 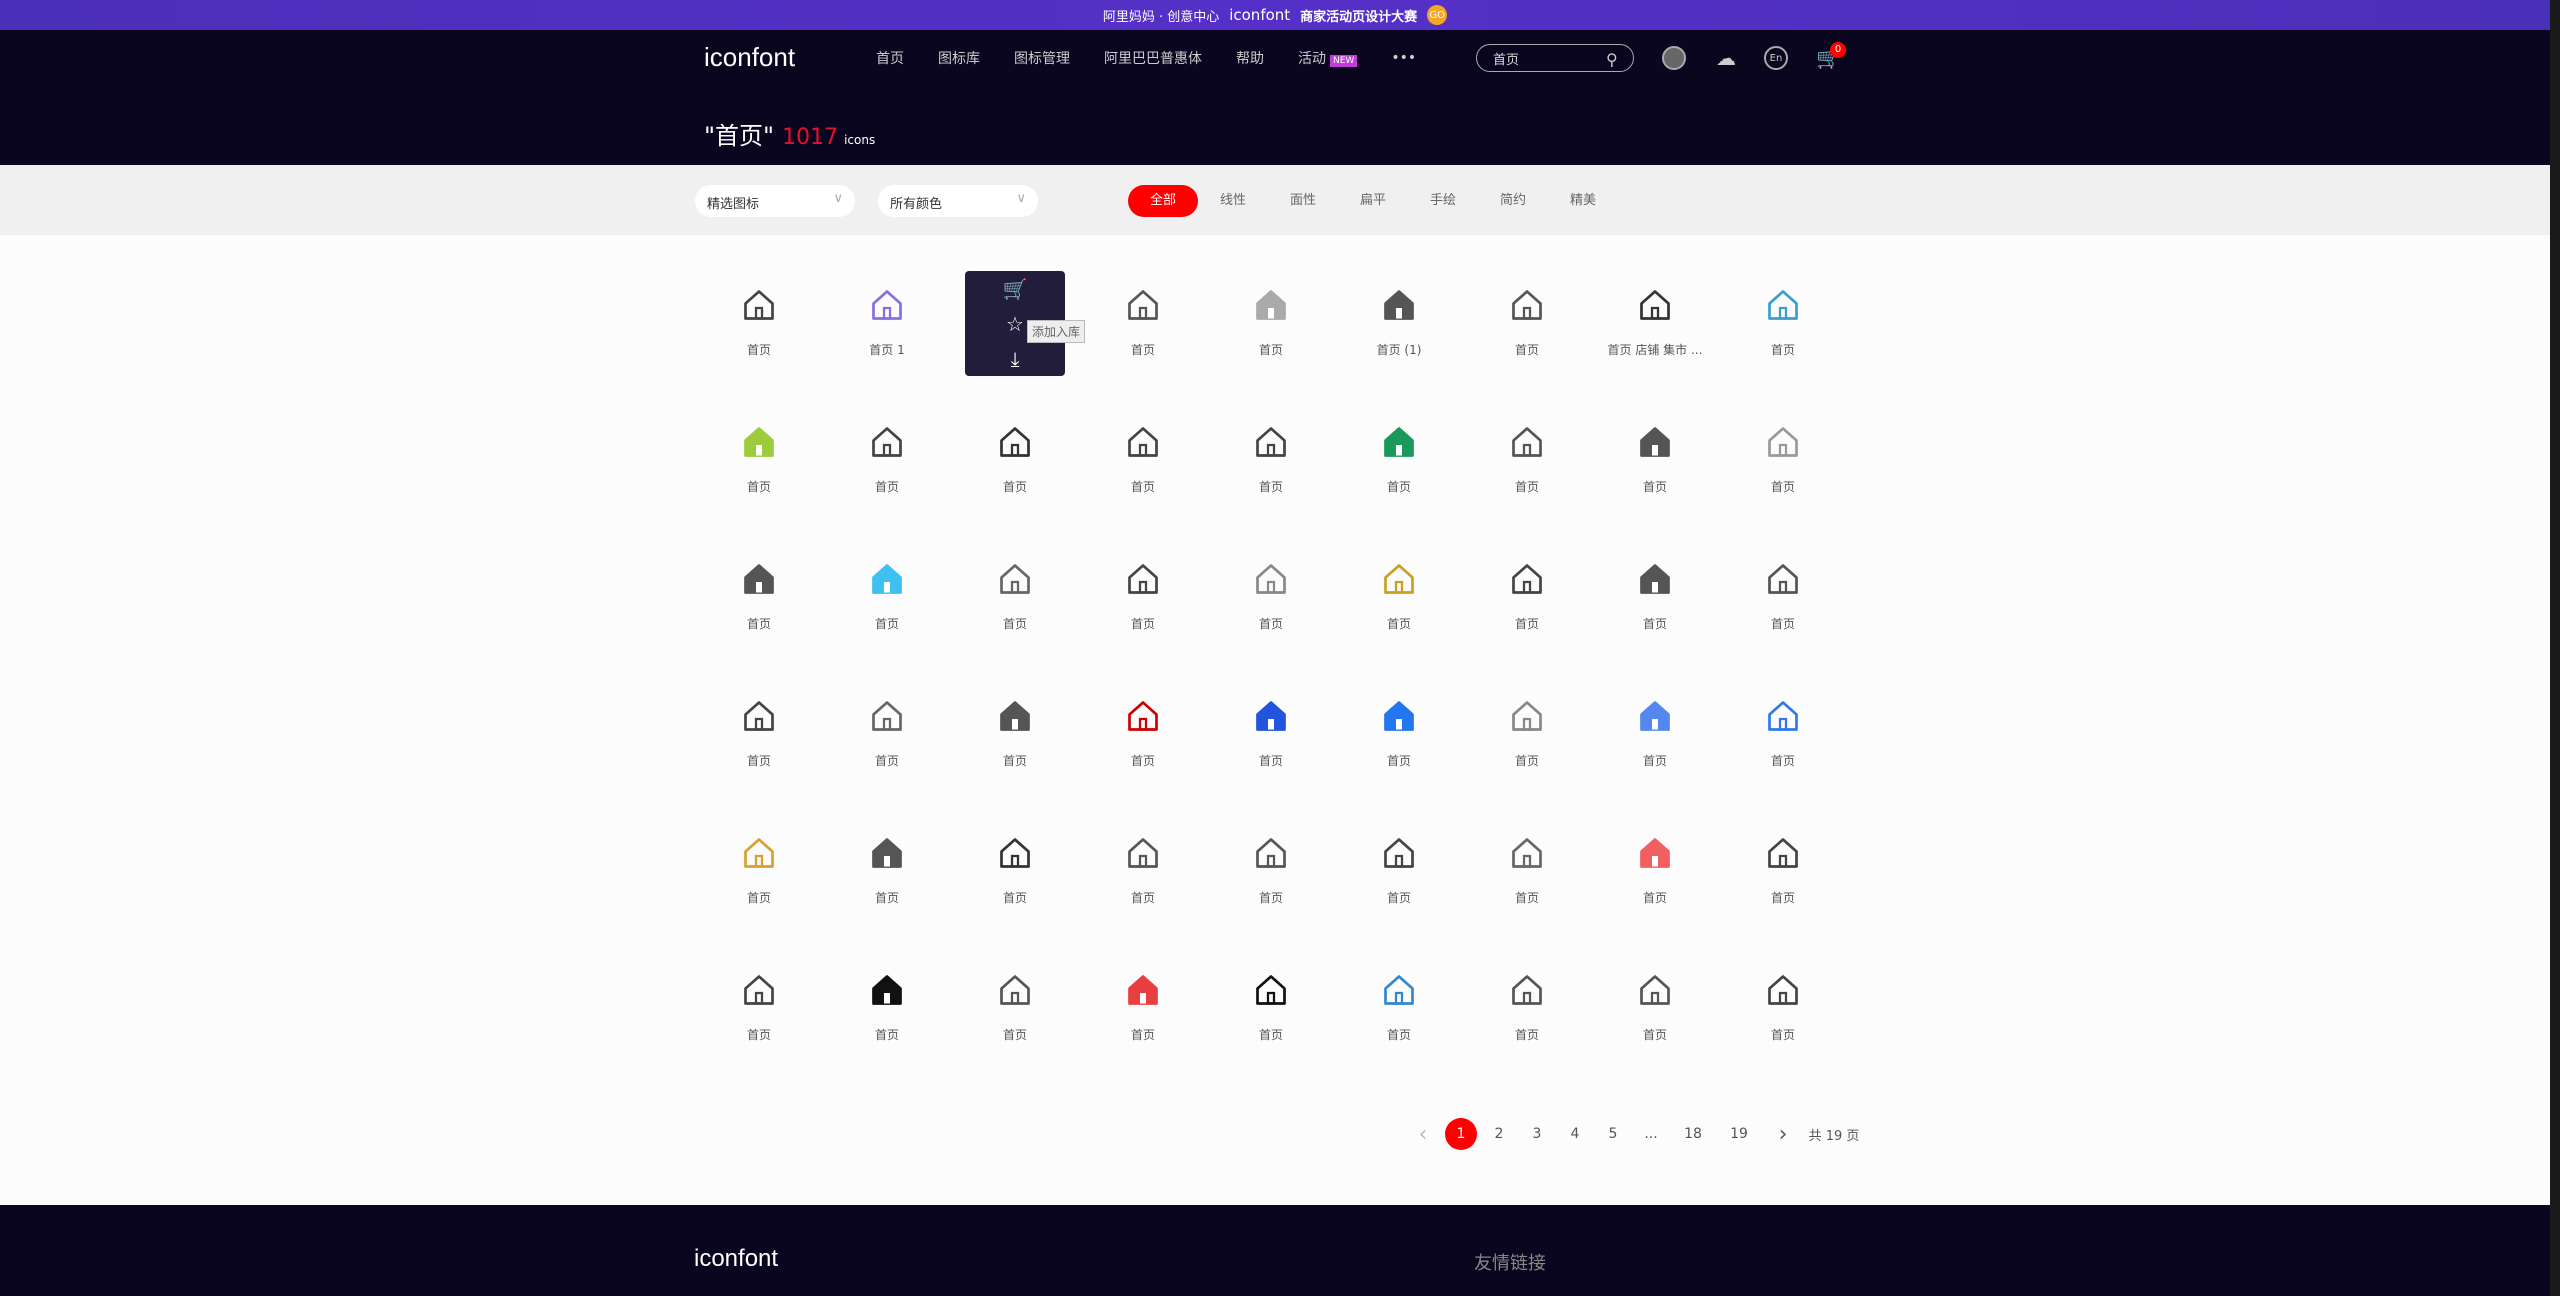 I want to click on nav-item-activity: 活动 NEW, so click(x=1328, y=58).